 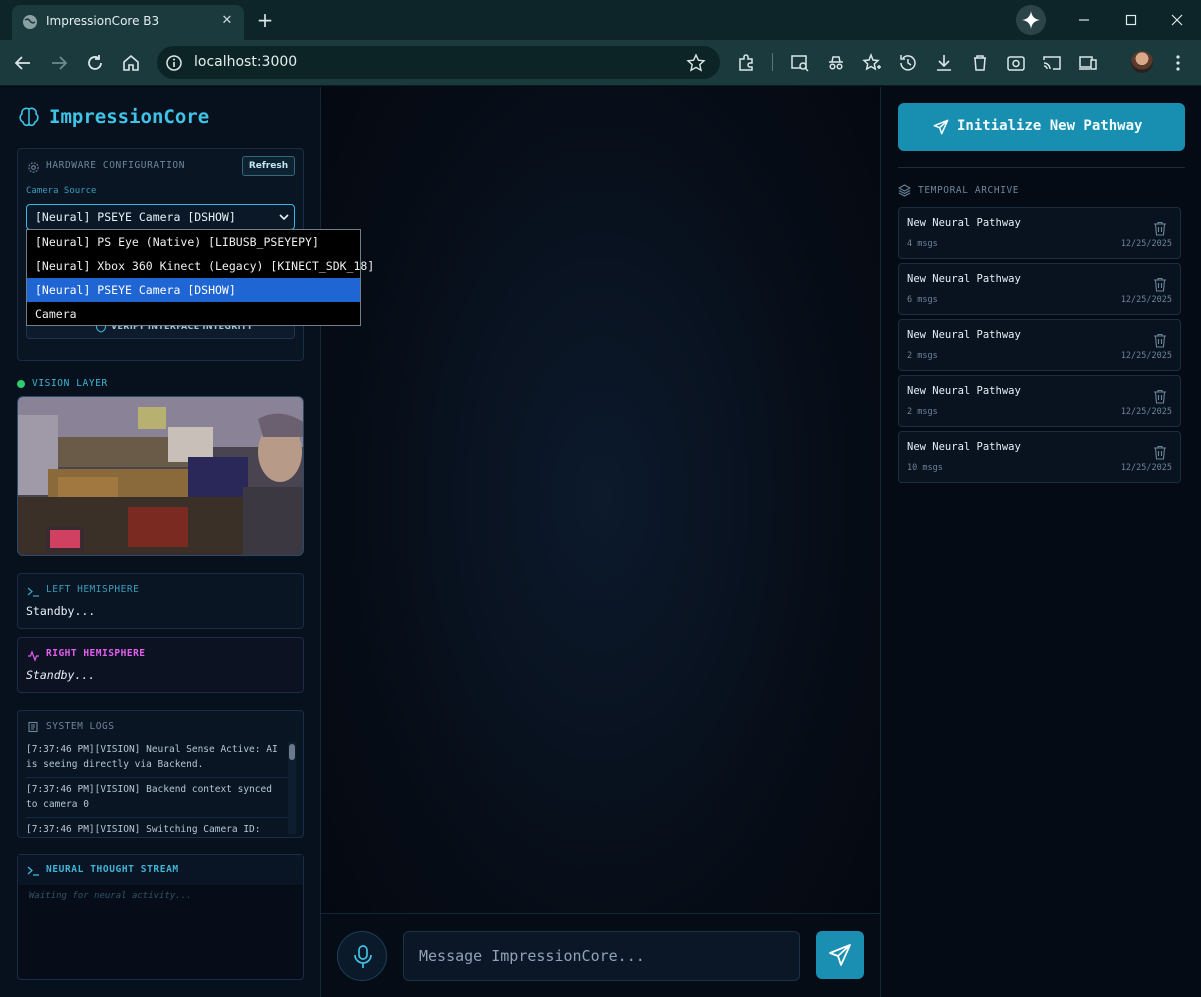 I want to click on minimize-icon, so click(x=1084, y=20).